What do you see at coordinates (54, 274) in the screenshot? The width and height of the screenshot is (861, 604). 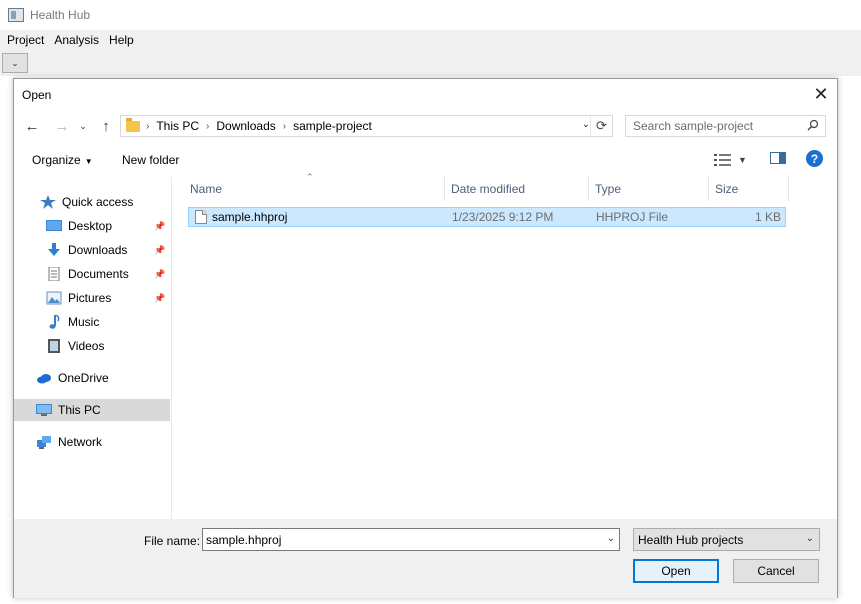 I see `document-icon` at bounding box center [54, 274].